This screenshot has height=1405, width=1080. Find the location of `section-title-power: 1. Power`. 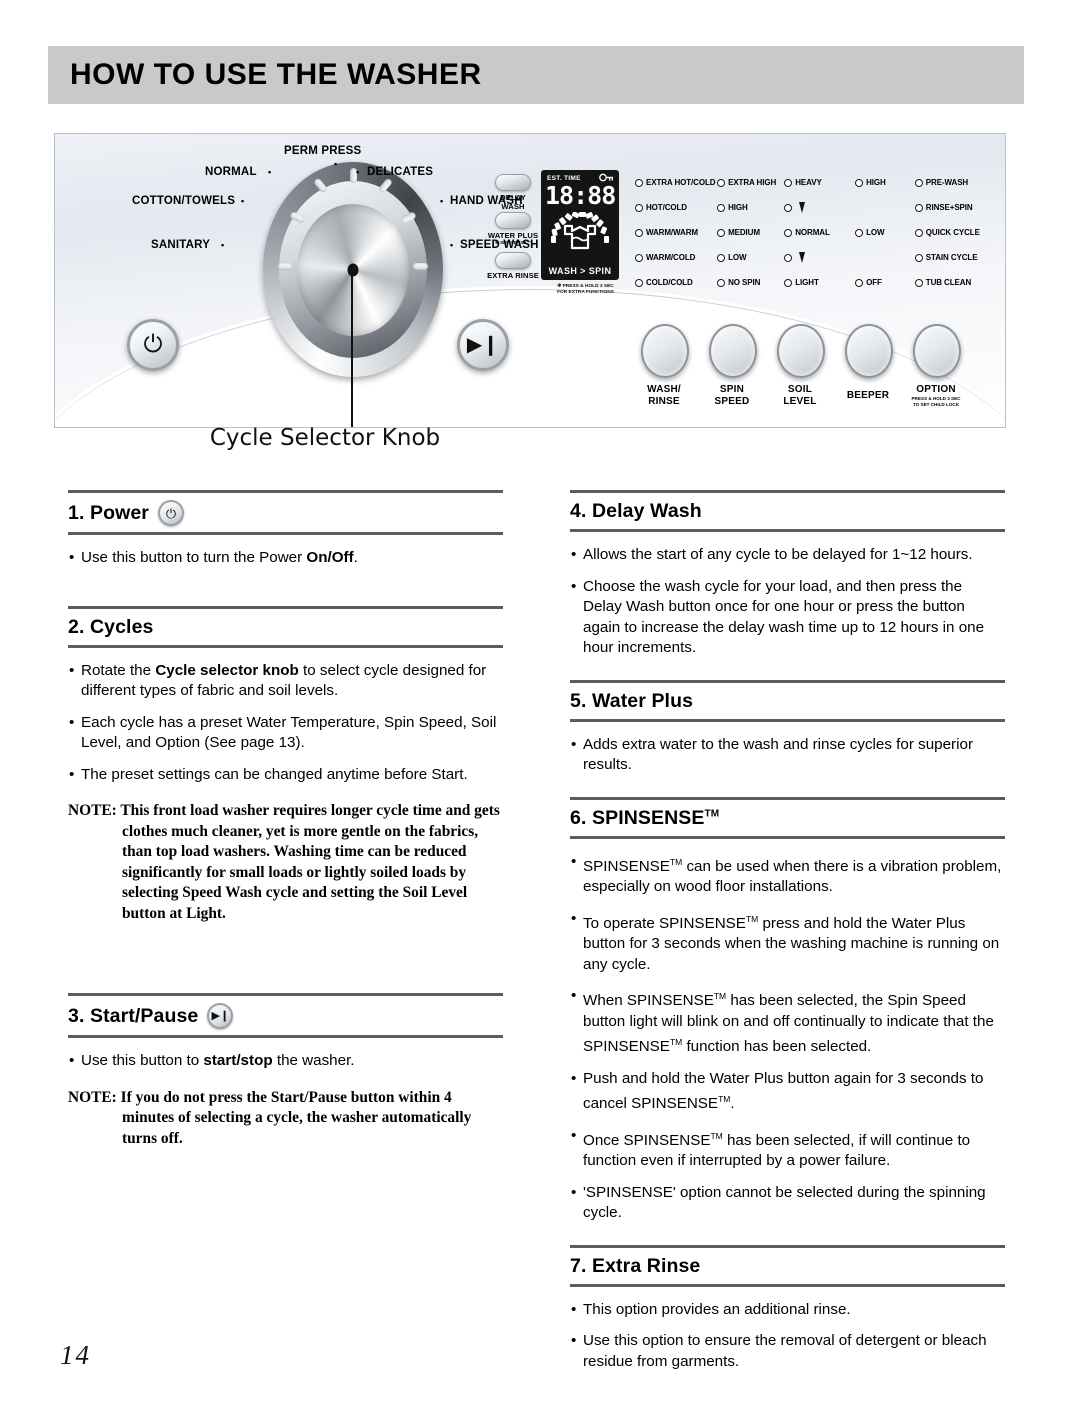

section-title-power: 1. Power is located at coordinates (108, 512).